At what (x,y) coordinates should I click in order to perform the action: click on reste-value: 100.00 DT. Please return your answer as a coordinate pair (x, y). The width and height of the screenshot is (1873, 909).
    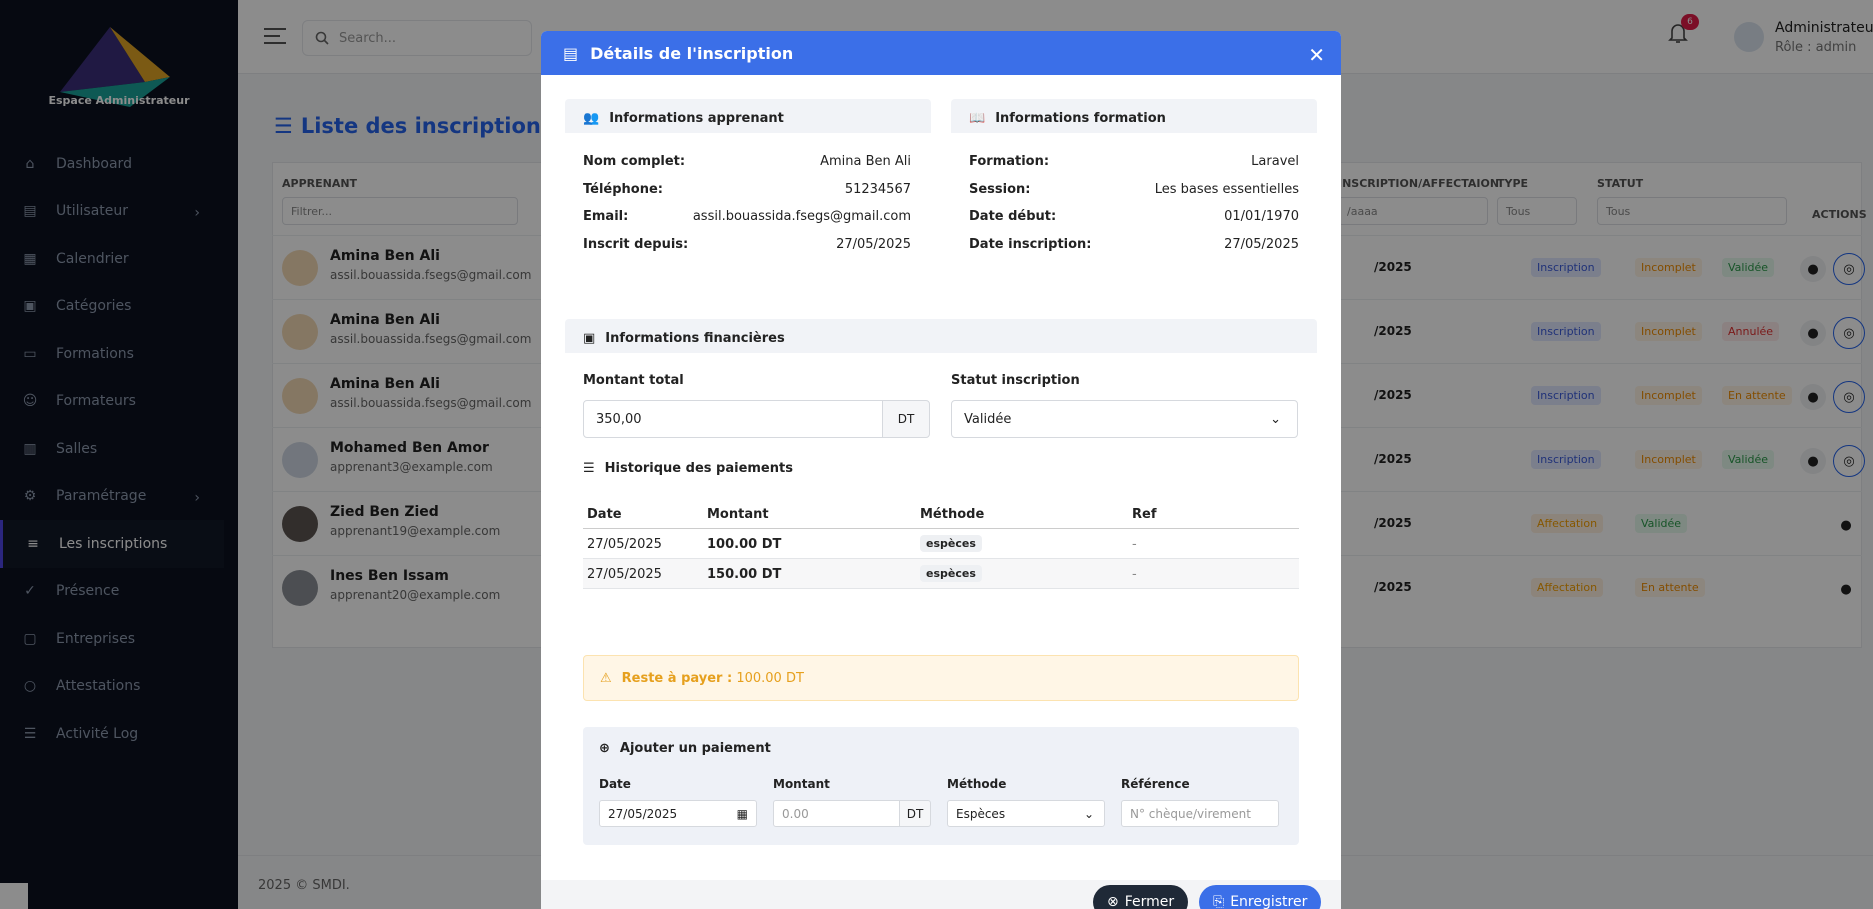
    Looking at the image, I should click on (770, 678).